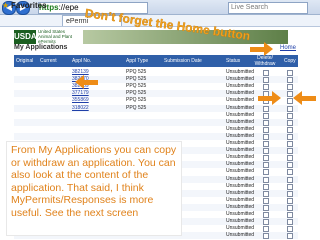  Describe the element at coordinates (29, 5) in the screenshot. I see `favorites-button: Favorites` at that location.